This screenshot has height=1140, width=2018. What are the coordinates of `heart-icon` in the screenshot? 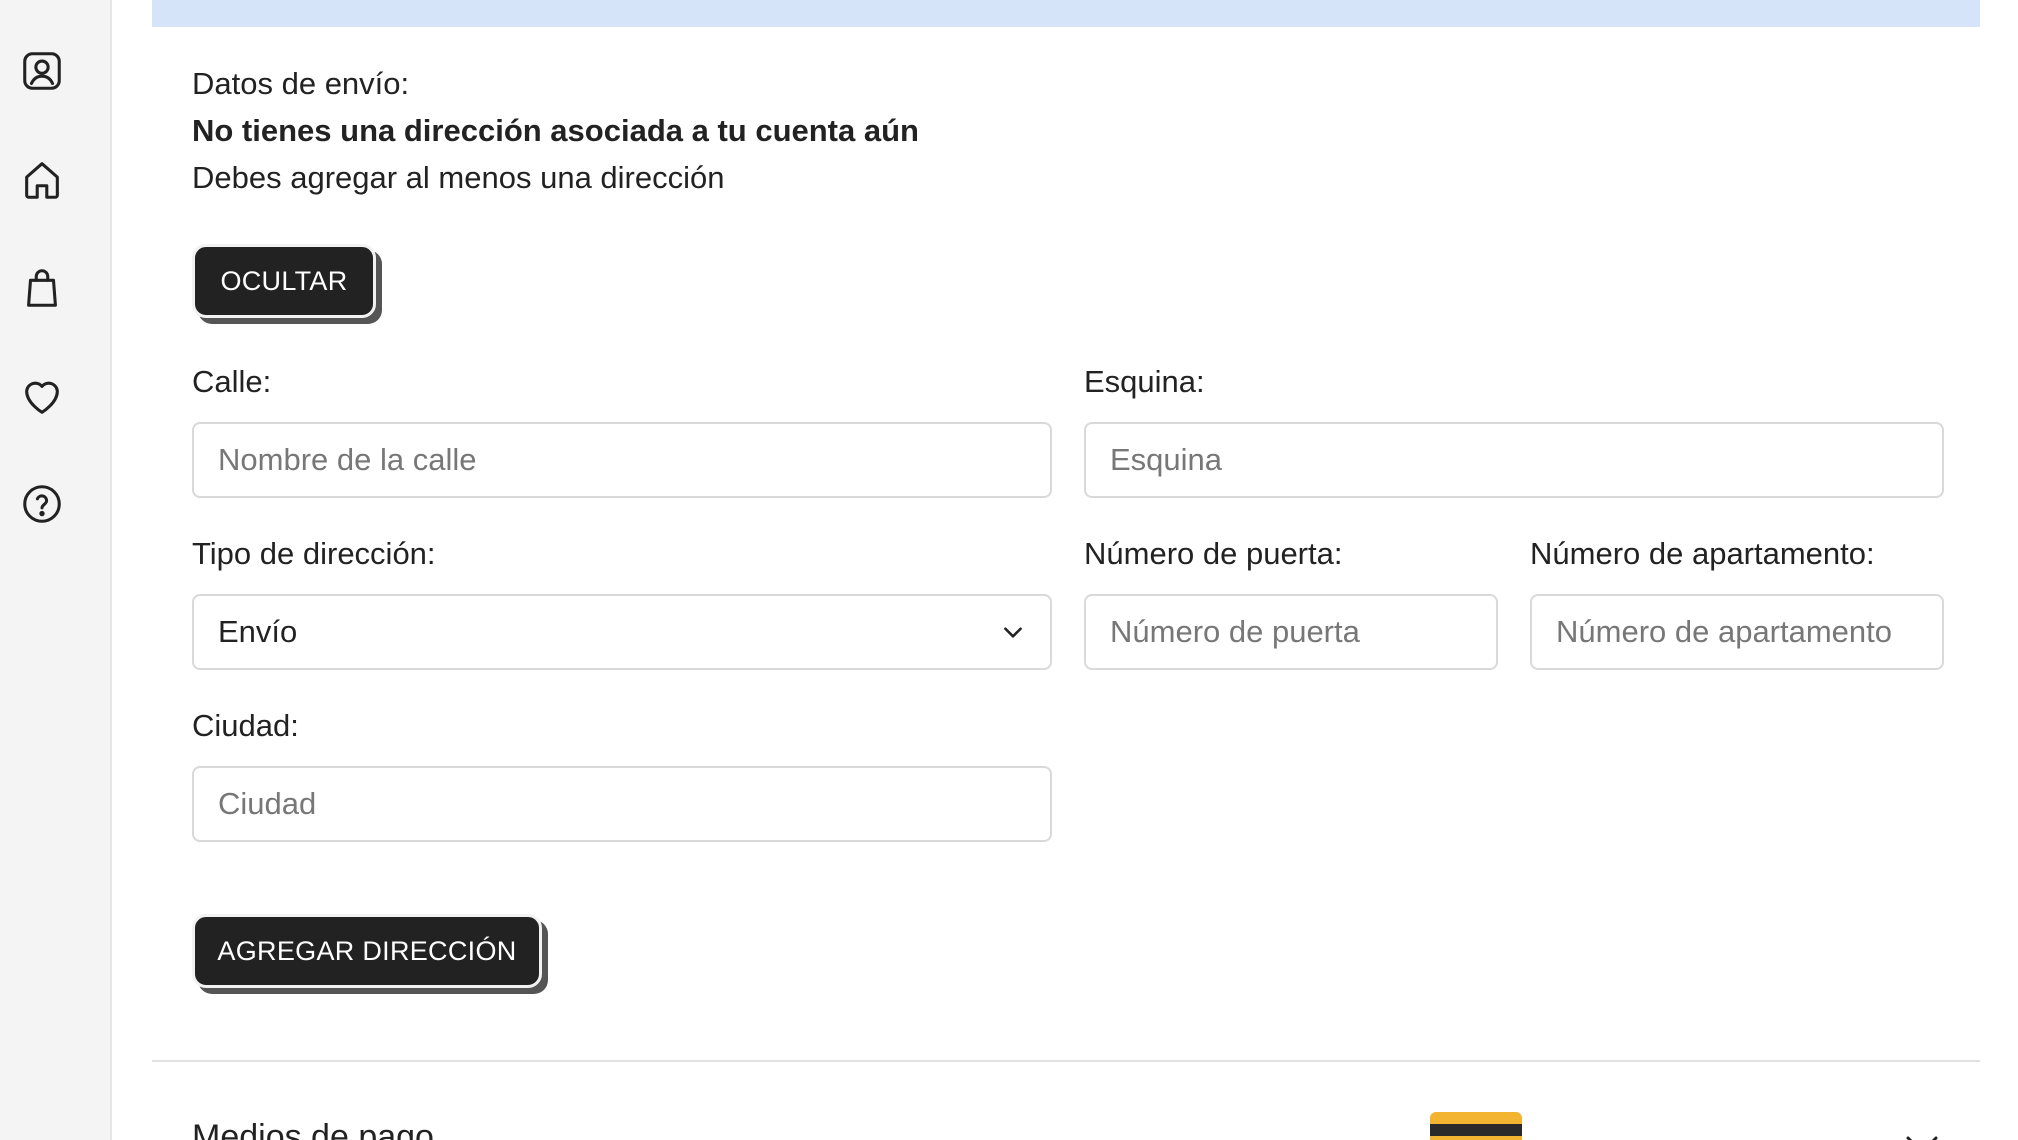 It's located at (42, 397).